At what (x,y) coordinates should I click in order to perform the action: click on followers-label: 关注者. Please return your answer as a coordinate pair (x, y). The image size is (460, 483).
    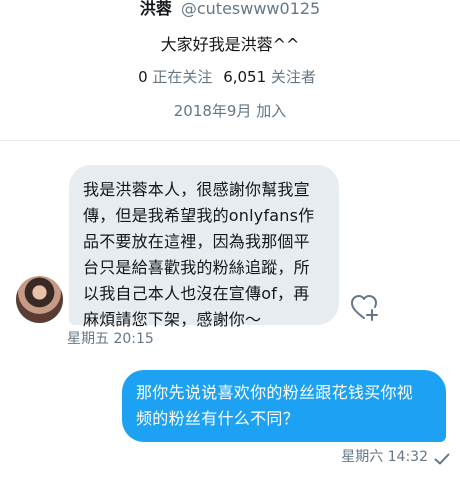
    Looking at the image, I should click on (293, 77).